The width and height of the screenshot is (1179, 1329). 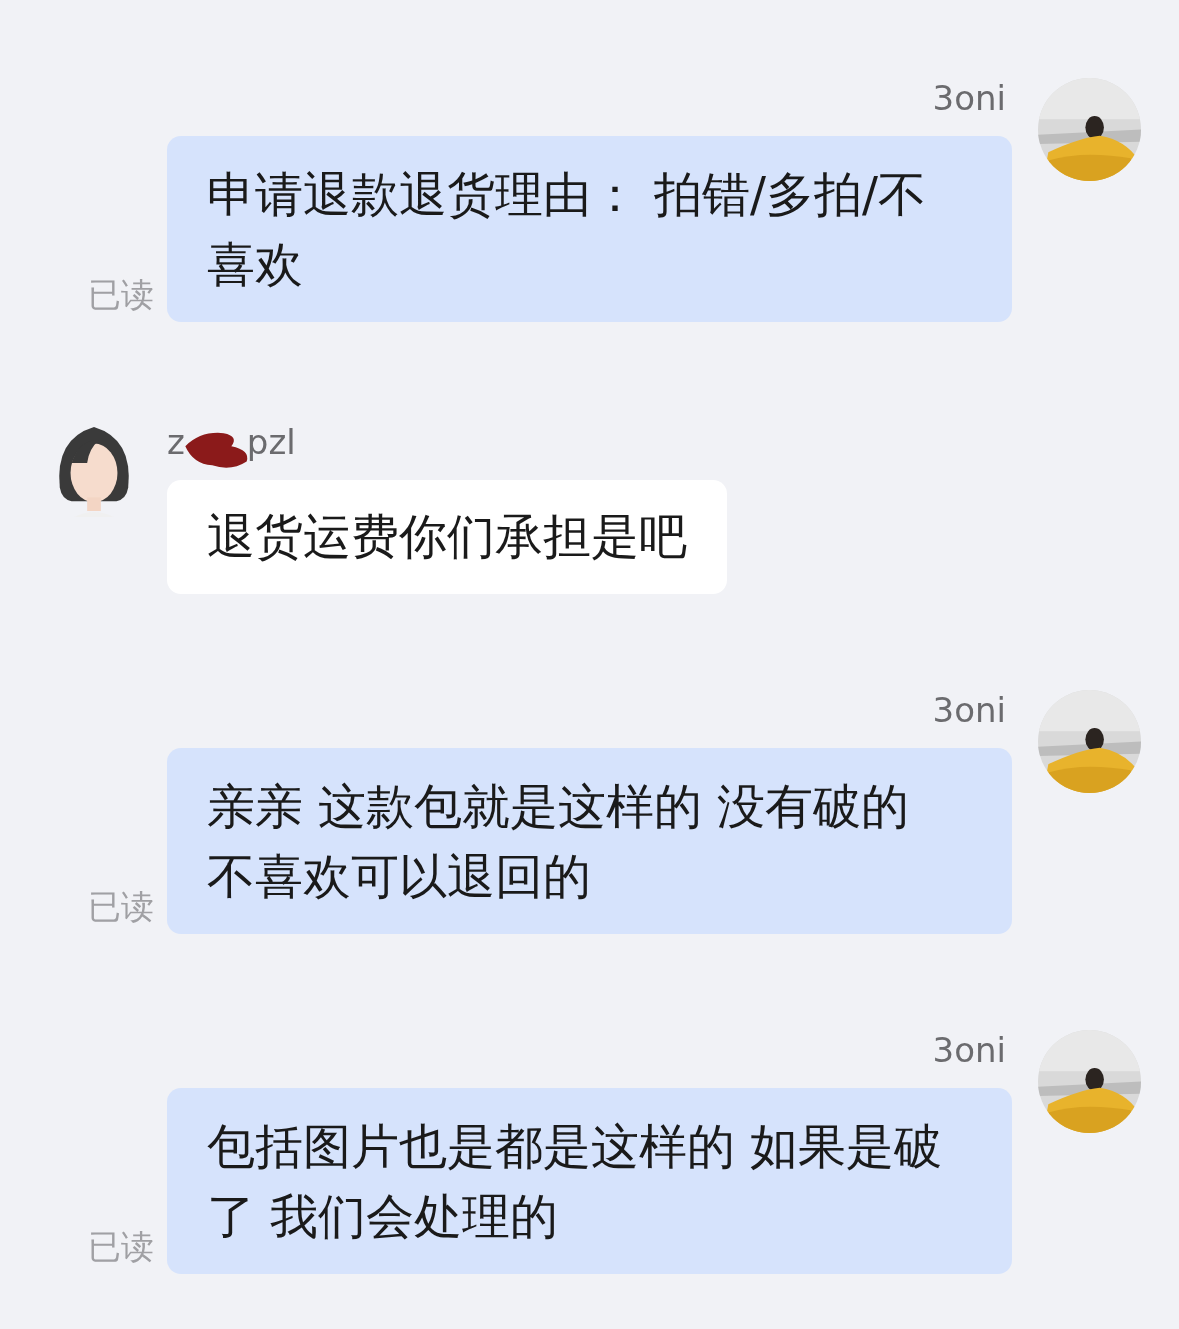 I want to click on message-bubble: 申请退款退货理由： 拍错/多拍/不喜欢, so click(x=589, y=229).